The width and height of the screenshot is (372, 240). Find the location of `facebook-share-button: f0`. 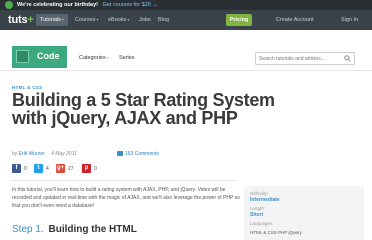

facebook-share-button: f0 is located at coordinates (19, 169).